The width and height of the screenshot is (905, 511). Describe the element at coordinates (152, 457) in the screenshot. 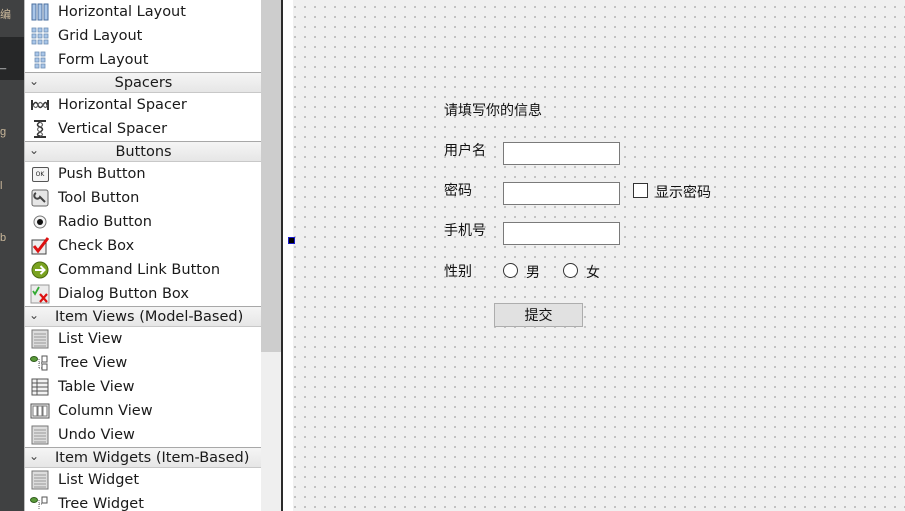

I see `category-label: Item Widgets (Item-Based)` at that location.